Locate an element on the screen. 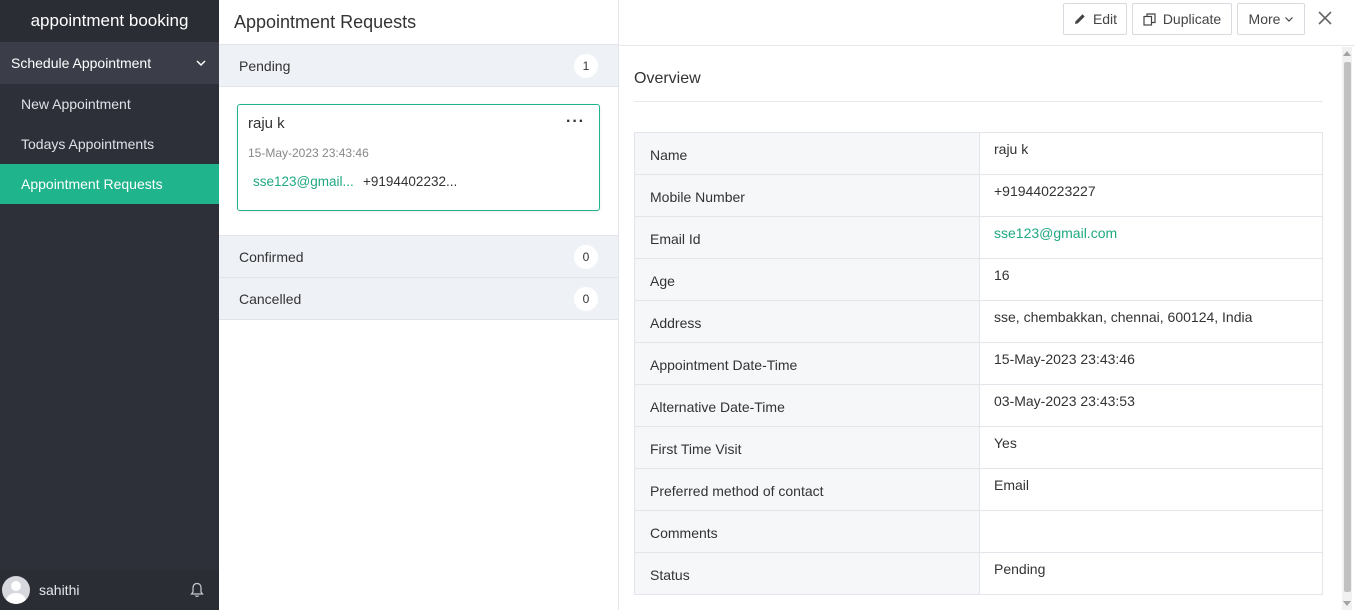  scroll-thumb is located at coordinates (1347, 327).